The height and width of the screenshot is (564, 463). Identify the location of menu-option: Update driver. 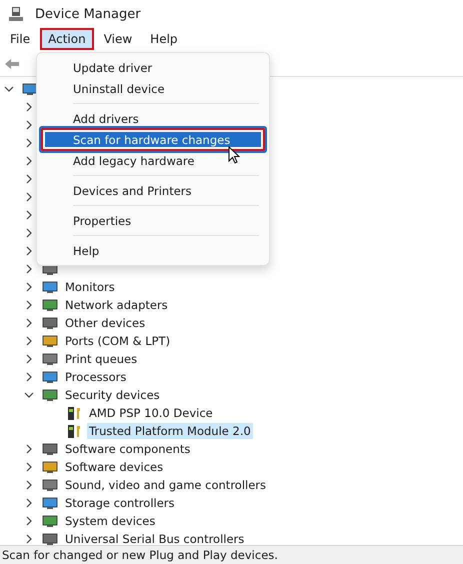
(153, 67).